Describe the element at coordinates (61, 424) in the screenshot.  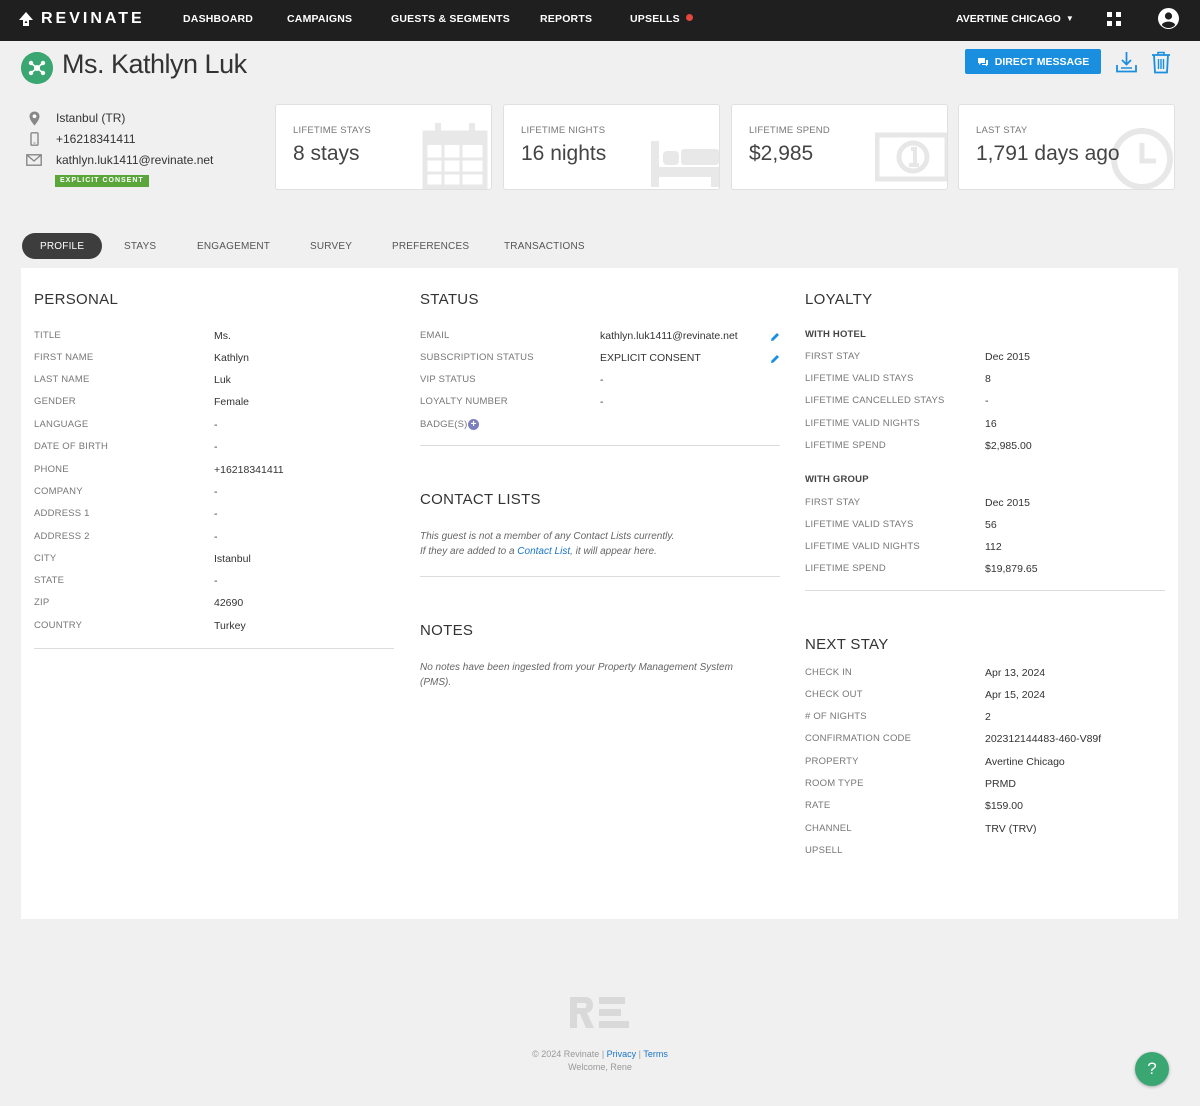
I see `field-label: LANGUAGE` at that location.